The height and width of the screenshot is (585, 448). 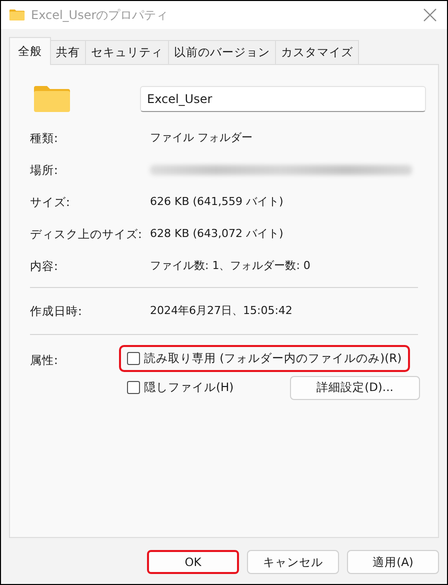 What do you see at coordinates (56, 311) in the screenshot?
I see `property-label: 作成日時:` at bounding box center [56, 311].